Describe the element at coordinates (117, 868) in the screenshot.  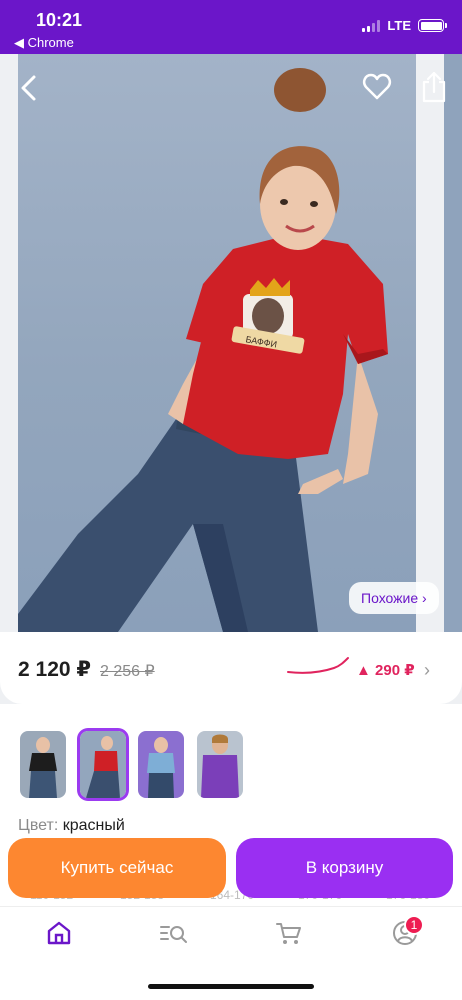
I see `buy-now-button: Купить сейчас` at that location.